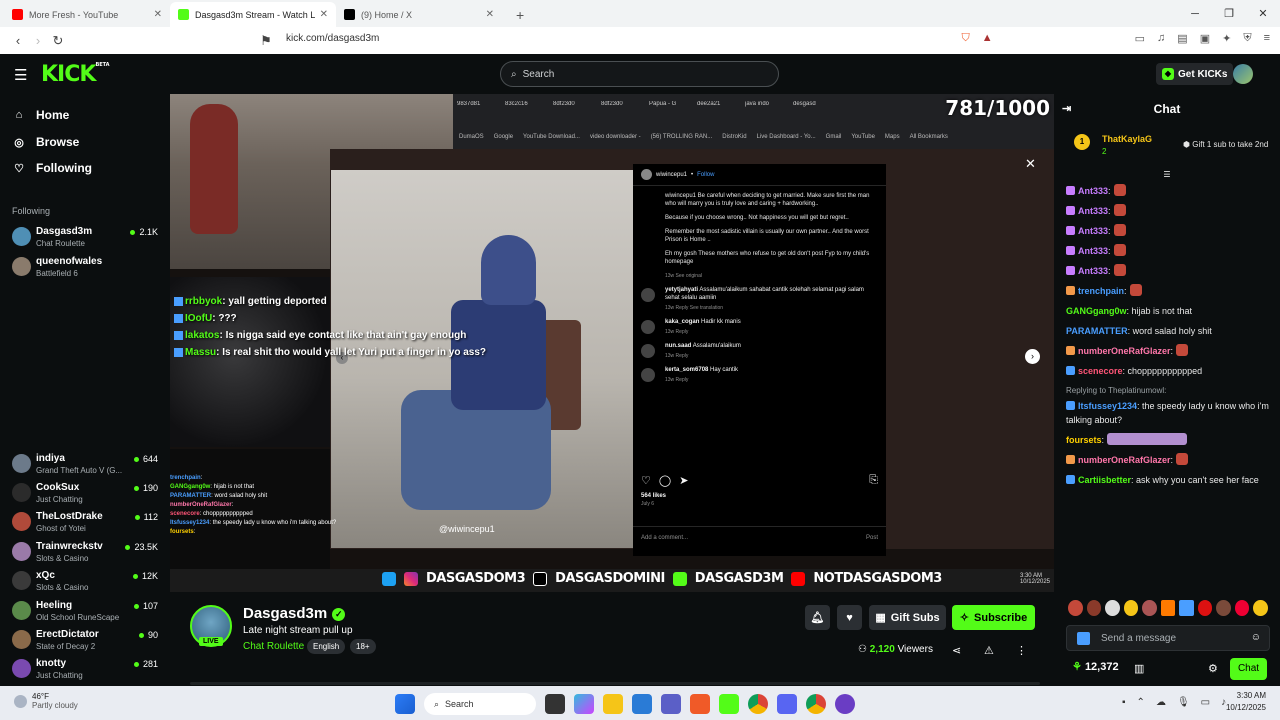  Describe the element at coordinates (1161, 38) in the screenshot. I see `music-icon: ♫` at that location.